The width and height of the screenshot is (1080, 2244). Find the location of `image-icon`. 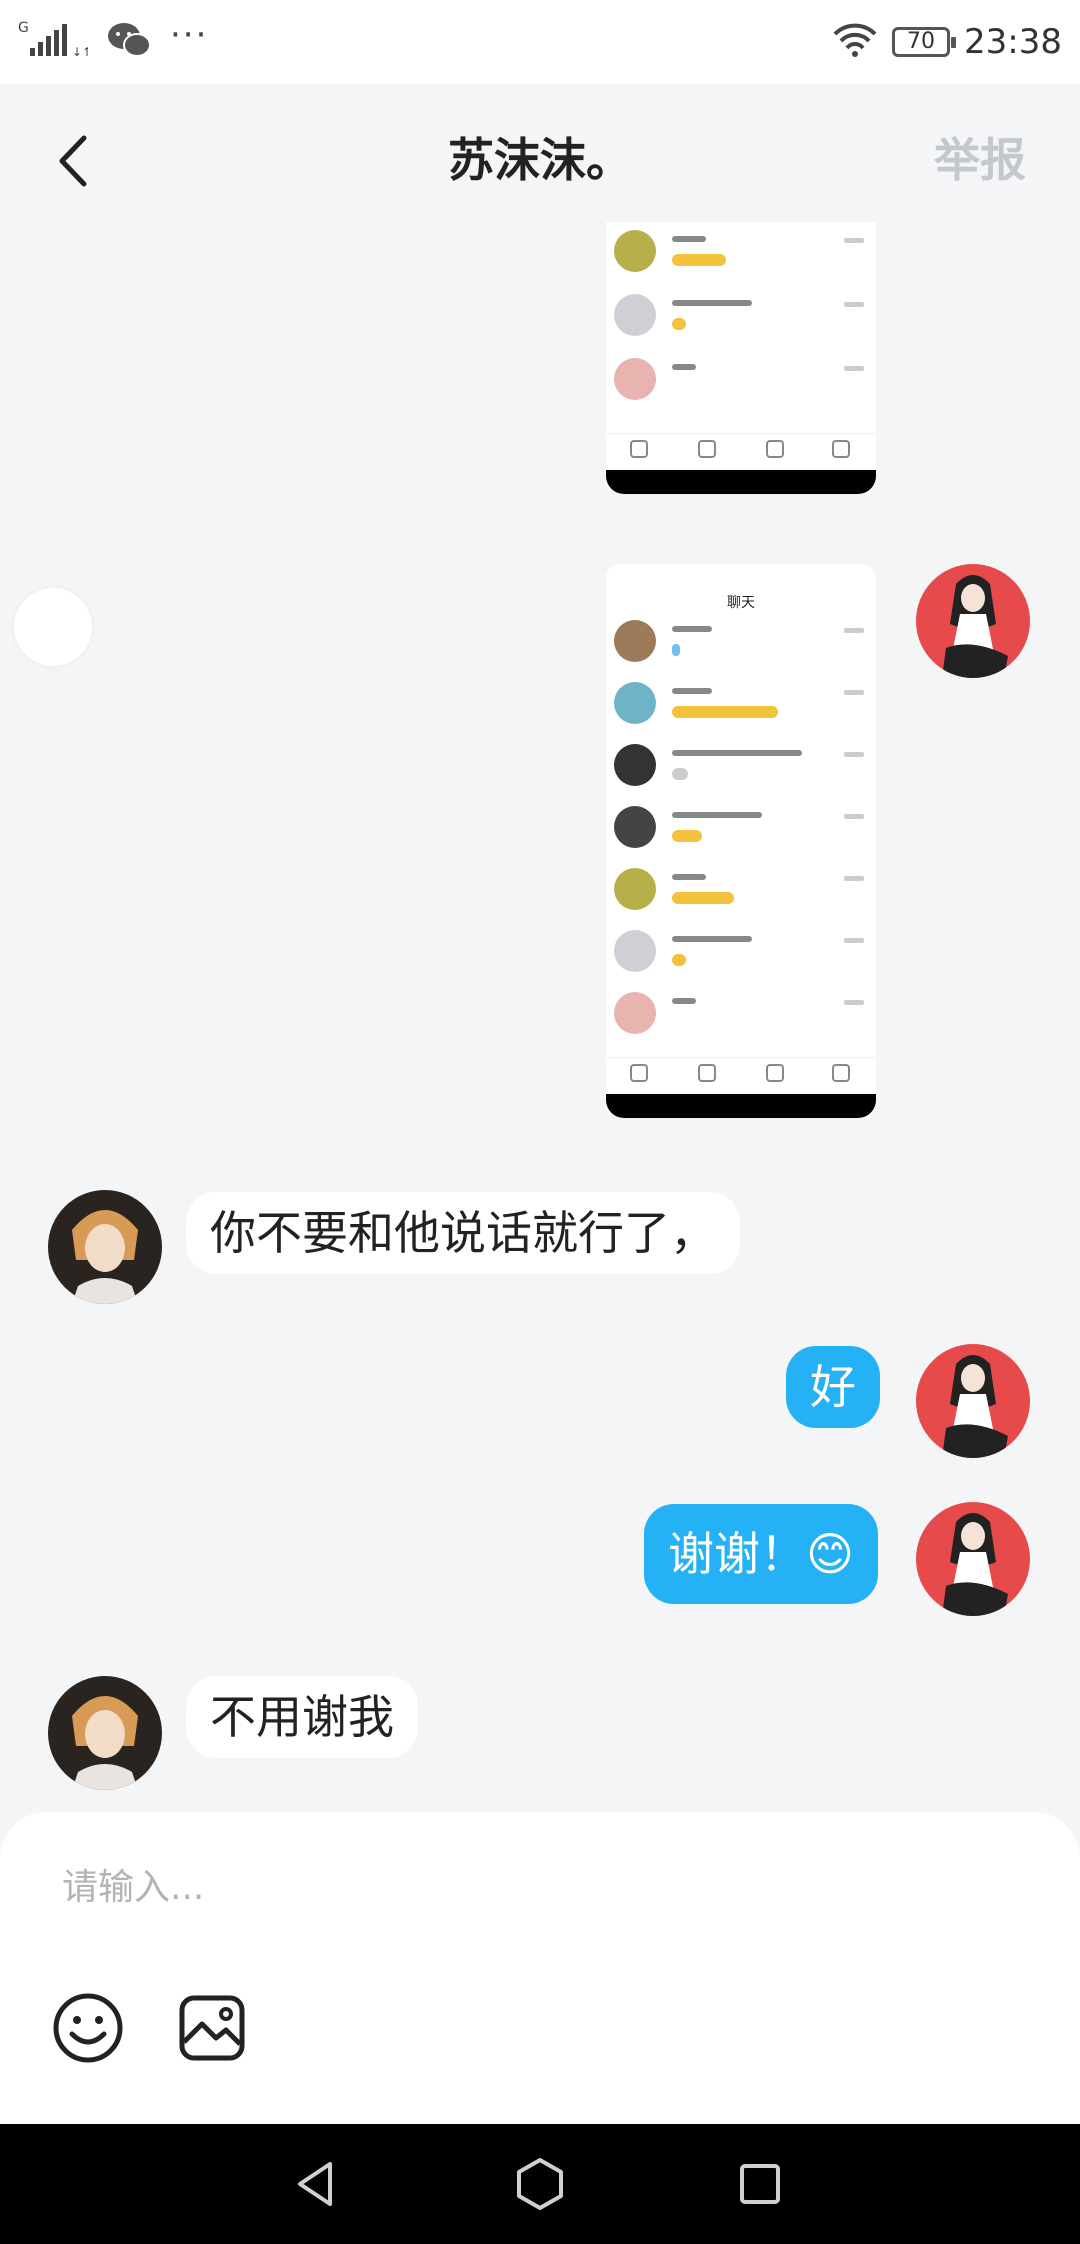

image-icon is located at coordinates (212, 2028).